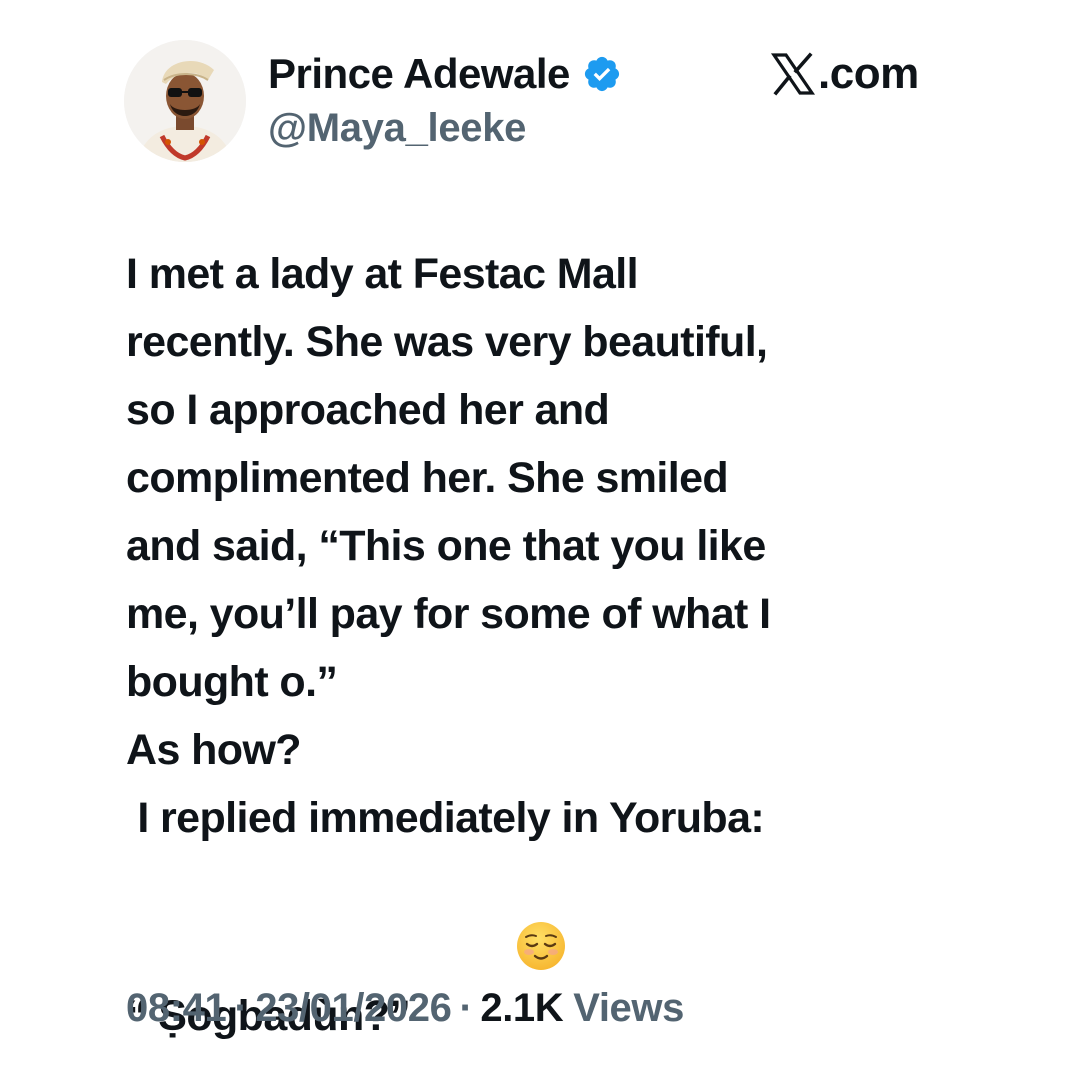 This screenshot has width=1080, height=1080. I want to click on tweet-meta: 08:41 · 23/01/2026 · 2.1K Views, so click(405, 1008).